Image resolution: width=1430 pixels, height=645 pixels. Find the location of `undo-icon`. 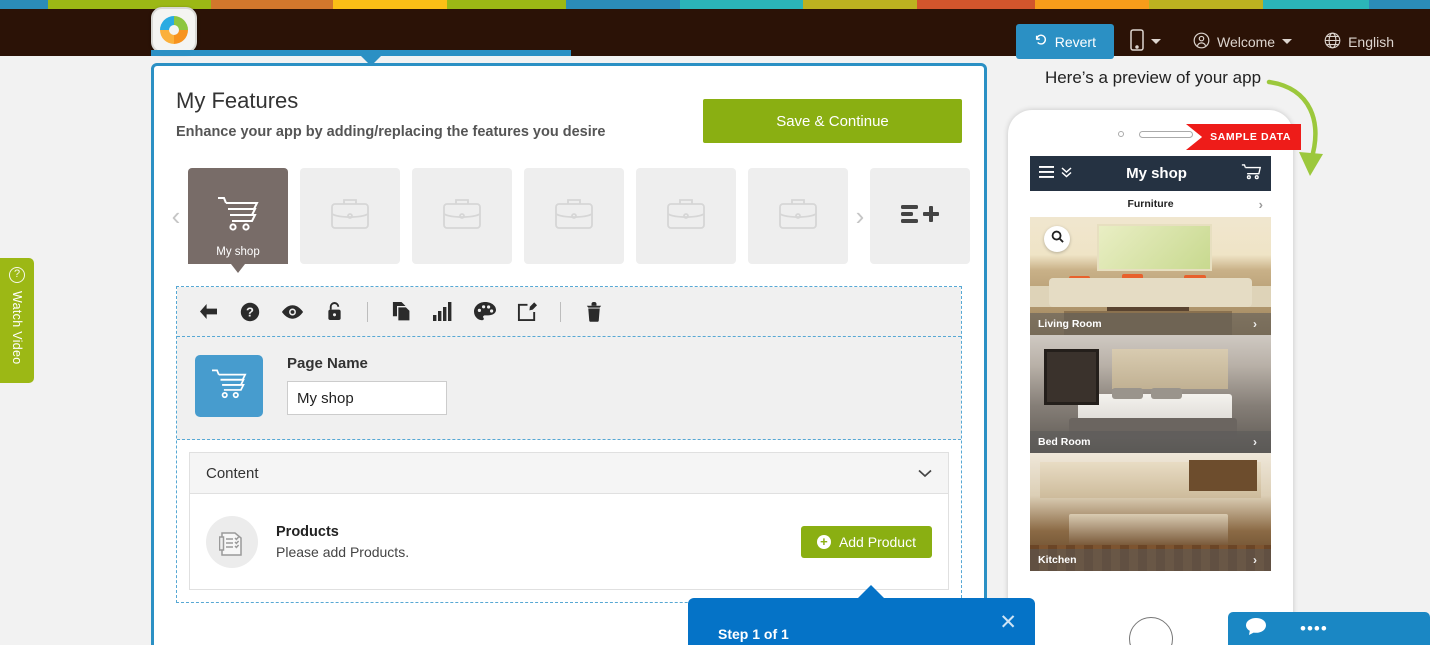

undo-icon is located at coordinates (1041, 41).